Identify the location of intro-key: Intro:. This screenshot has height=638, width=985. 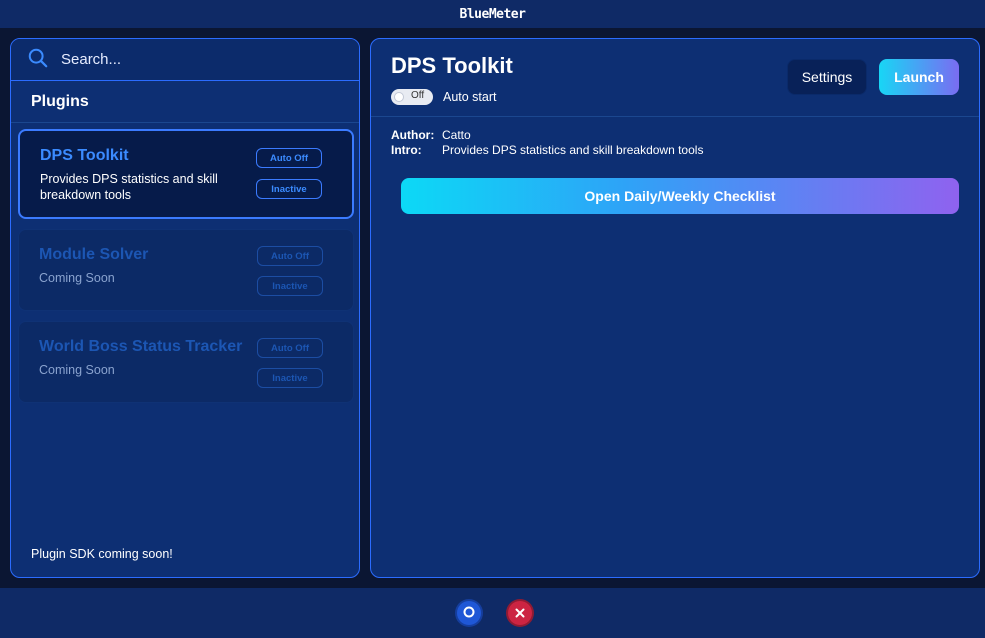
(406, 150).